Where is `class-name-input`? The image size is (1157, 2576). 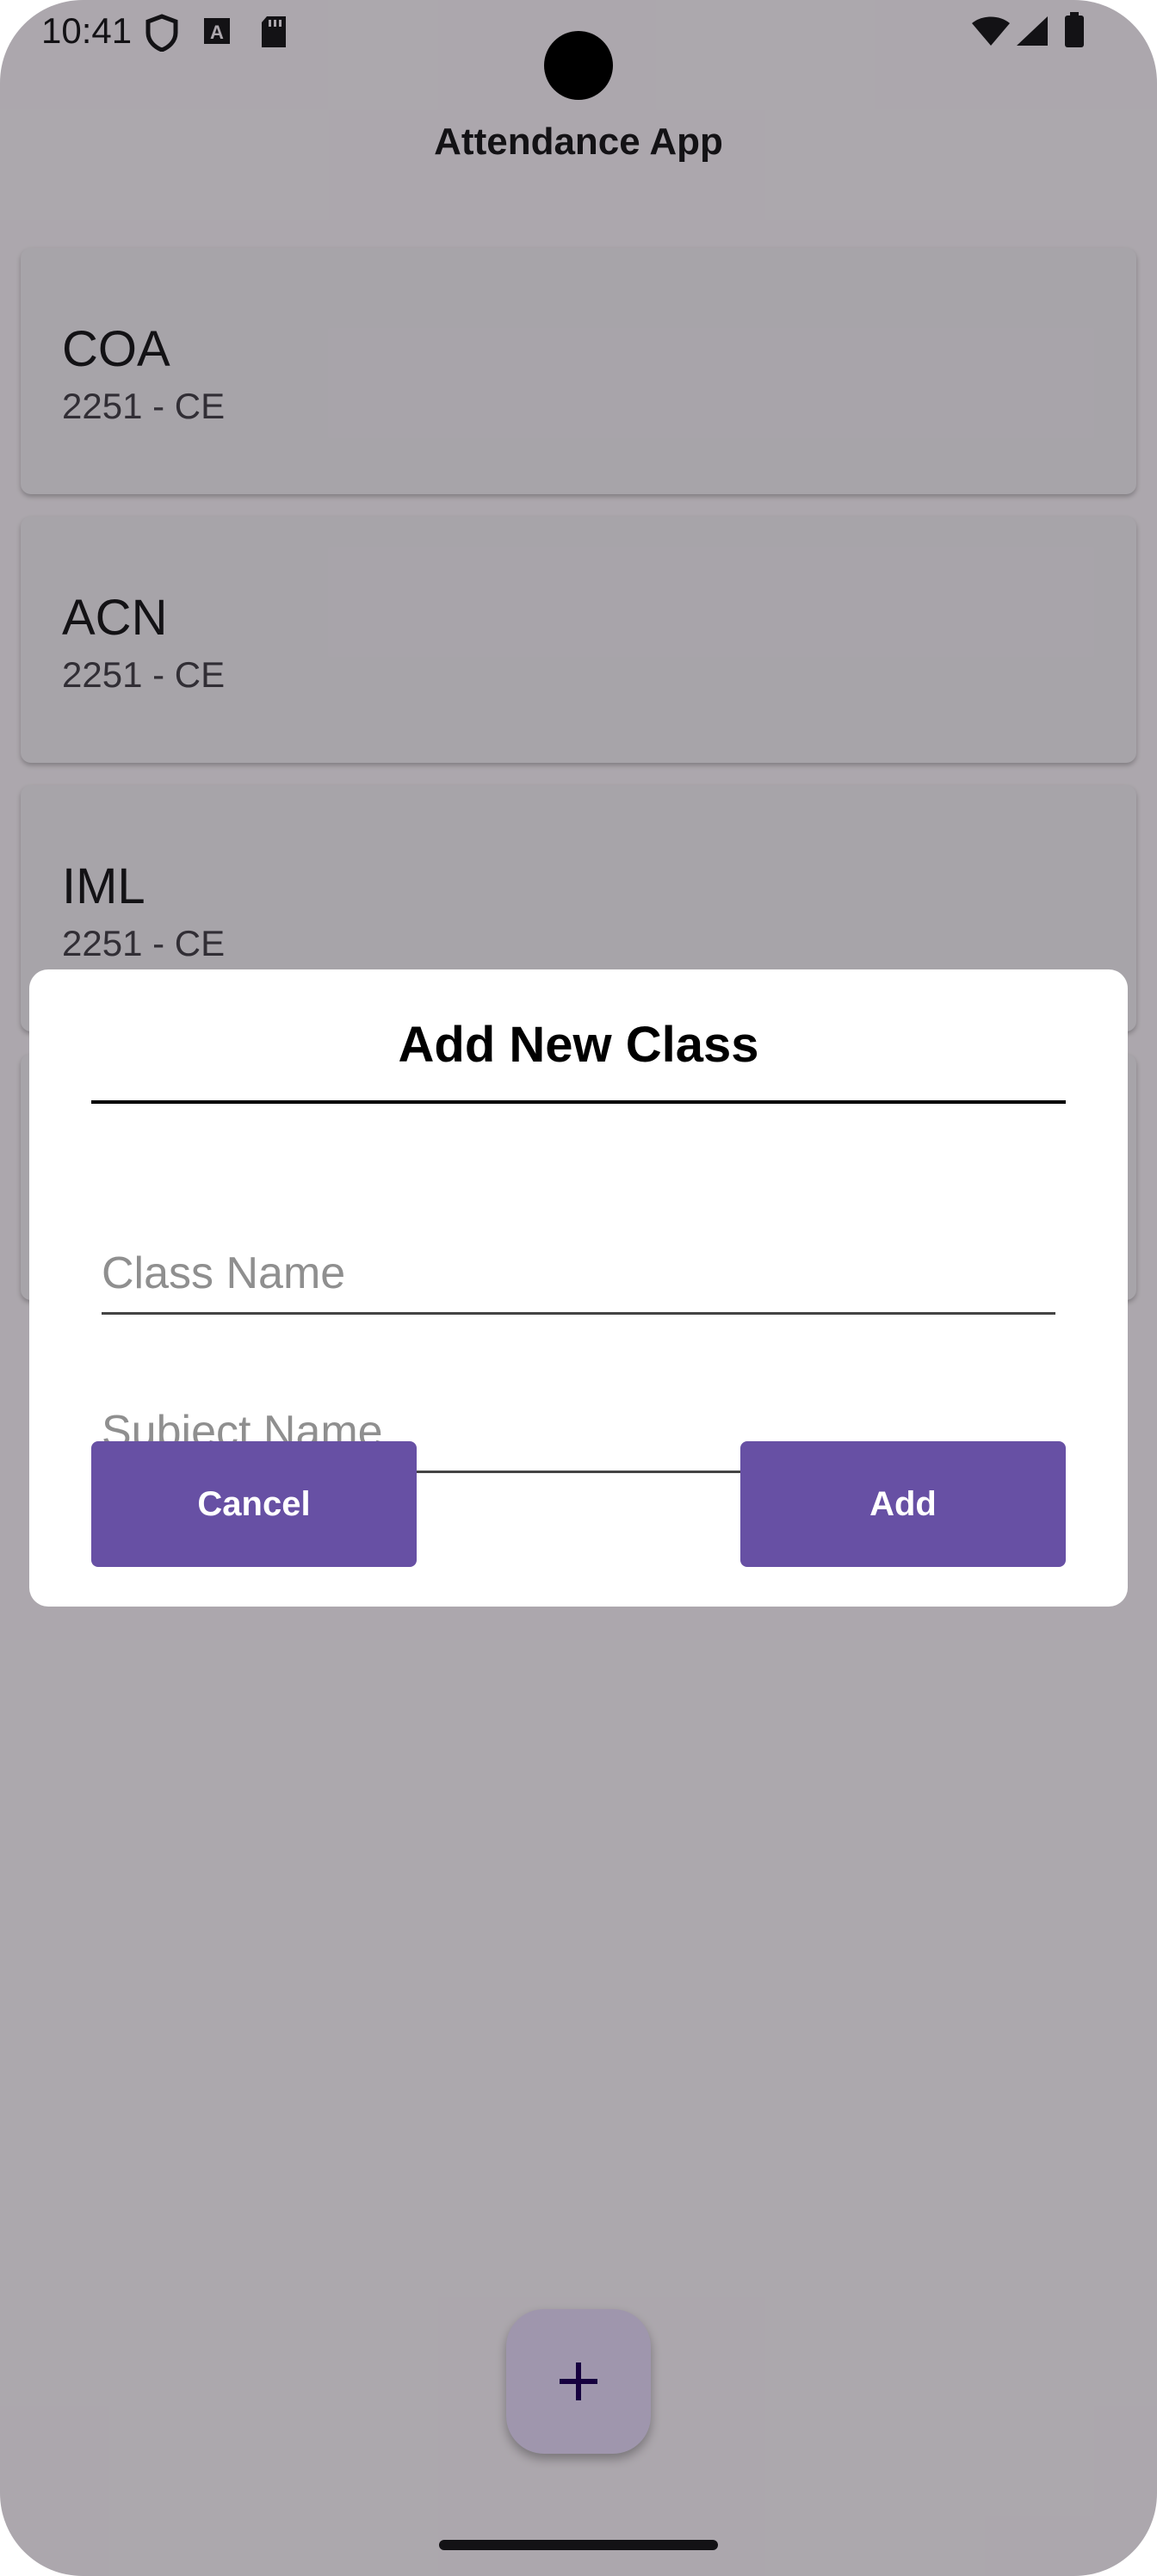 class-name-input is located at coordinates (579, 1275).